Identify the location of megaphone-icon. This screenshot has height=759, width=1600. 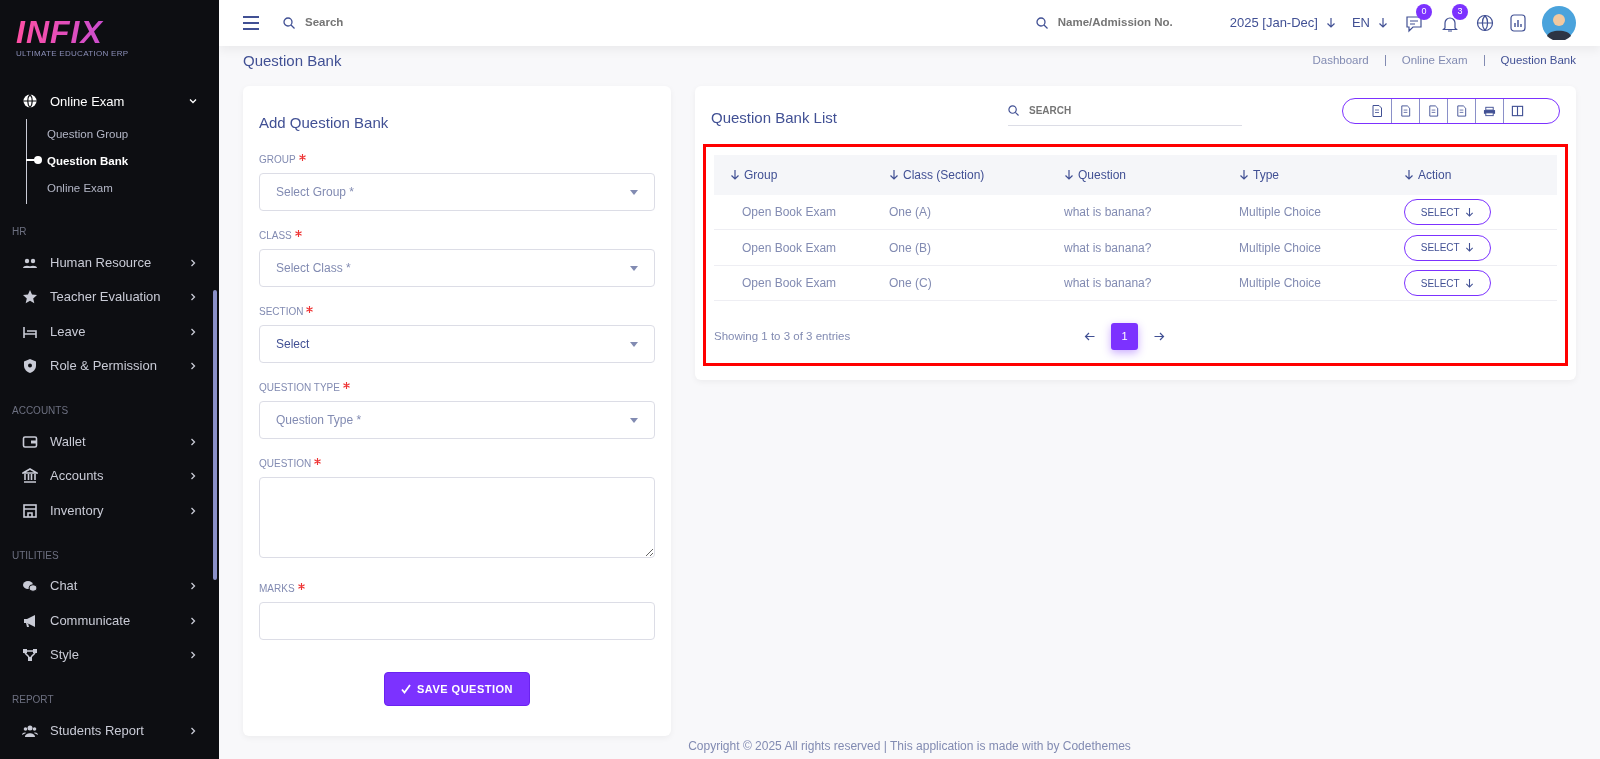
(30, 620).